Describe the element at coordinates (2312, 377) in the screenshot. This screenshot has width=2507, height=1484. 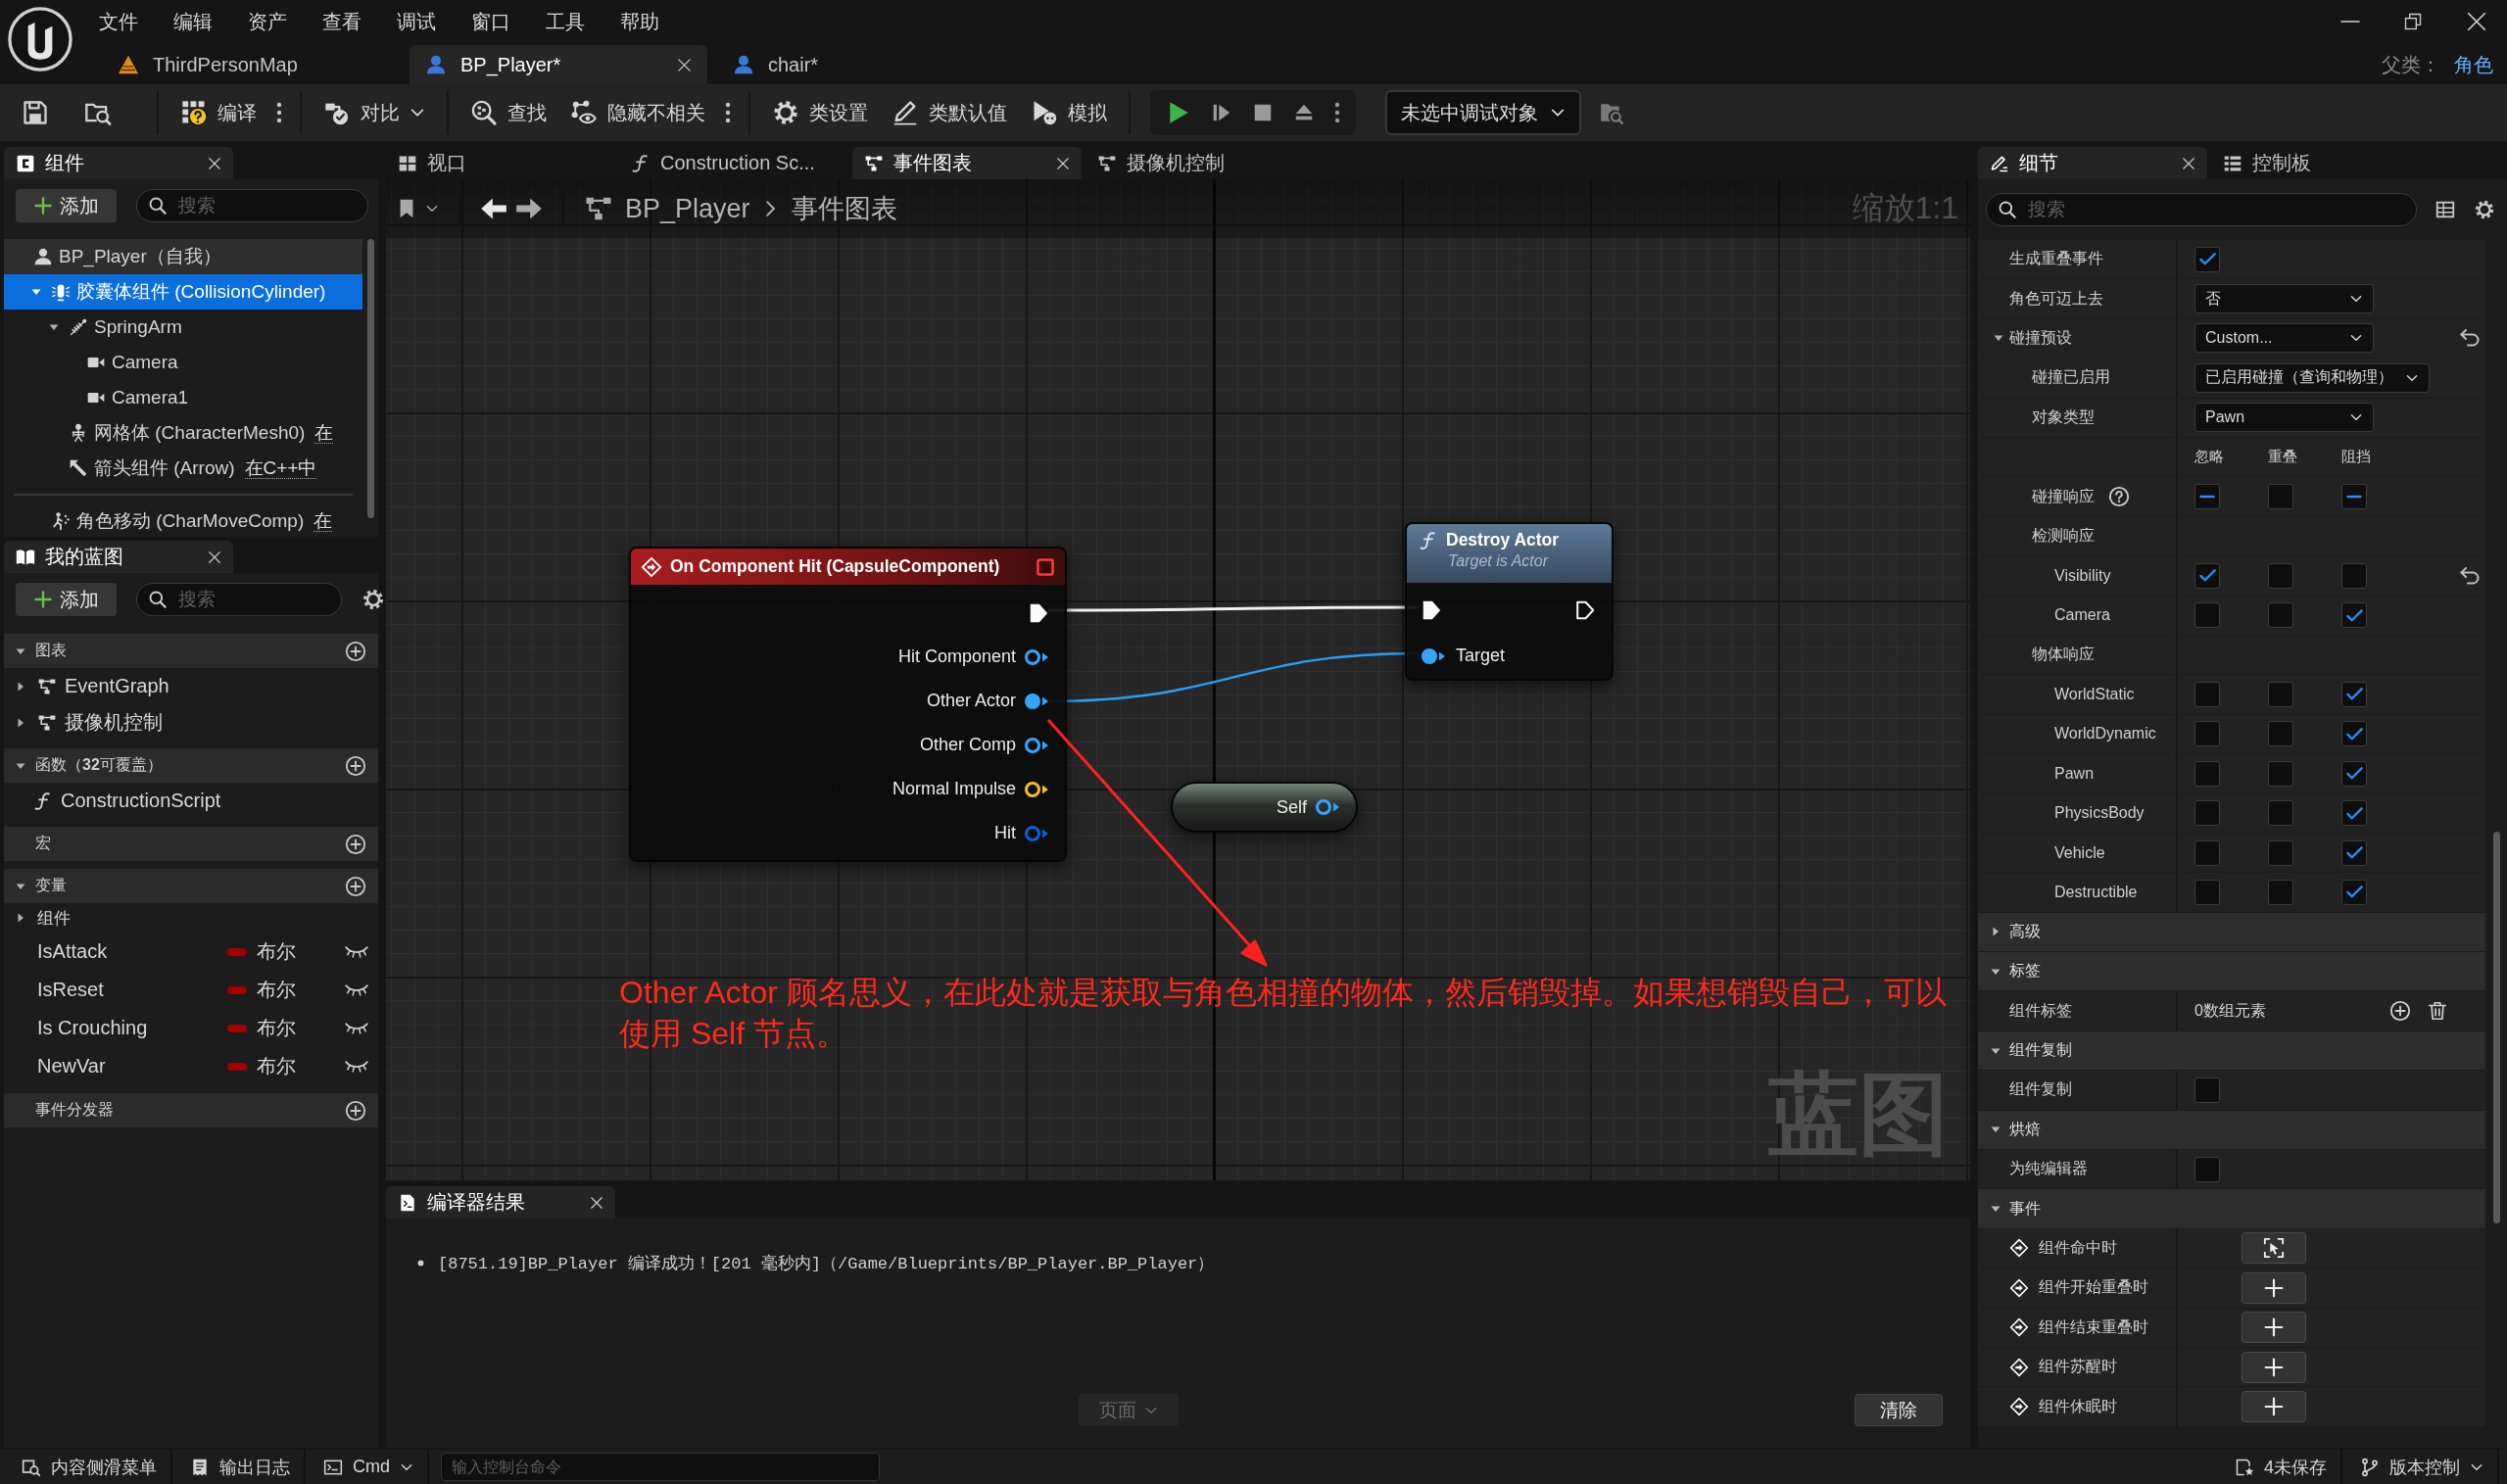
I see `dropdown: 已启用碰撞（查询和物理）` at that location.